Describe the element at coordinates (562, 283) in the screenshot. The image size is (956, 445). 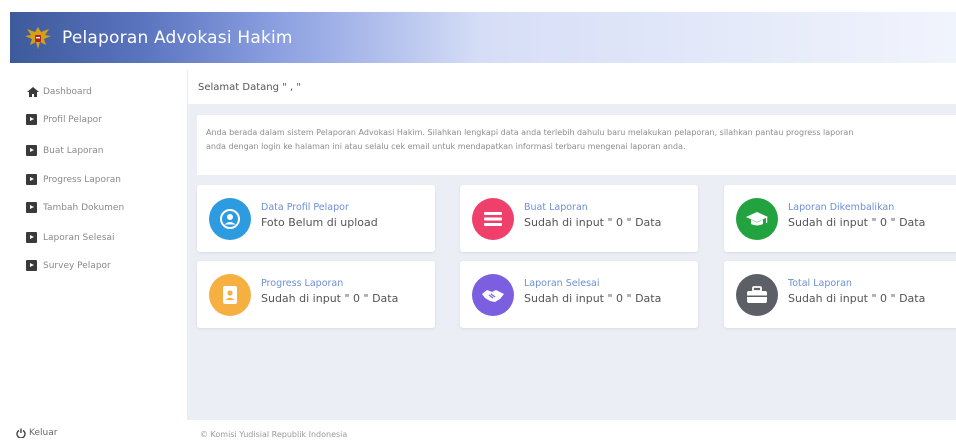
I see `card-title: Laporan Selesai` at that location.